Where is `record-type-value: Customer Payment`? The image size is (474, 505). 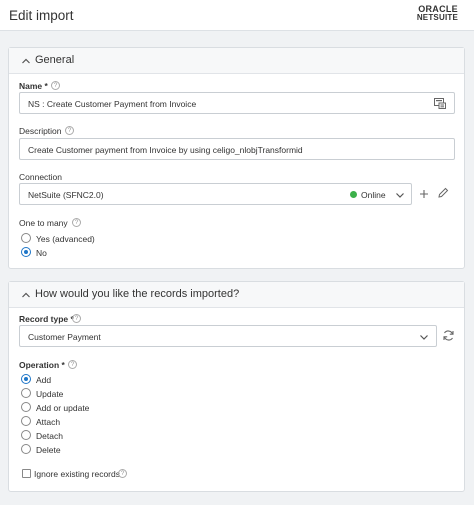
record-type-value: Customer Payment is located at coordinates (64, 337).